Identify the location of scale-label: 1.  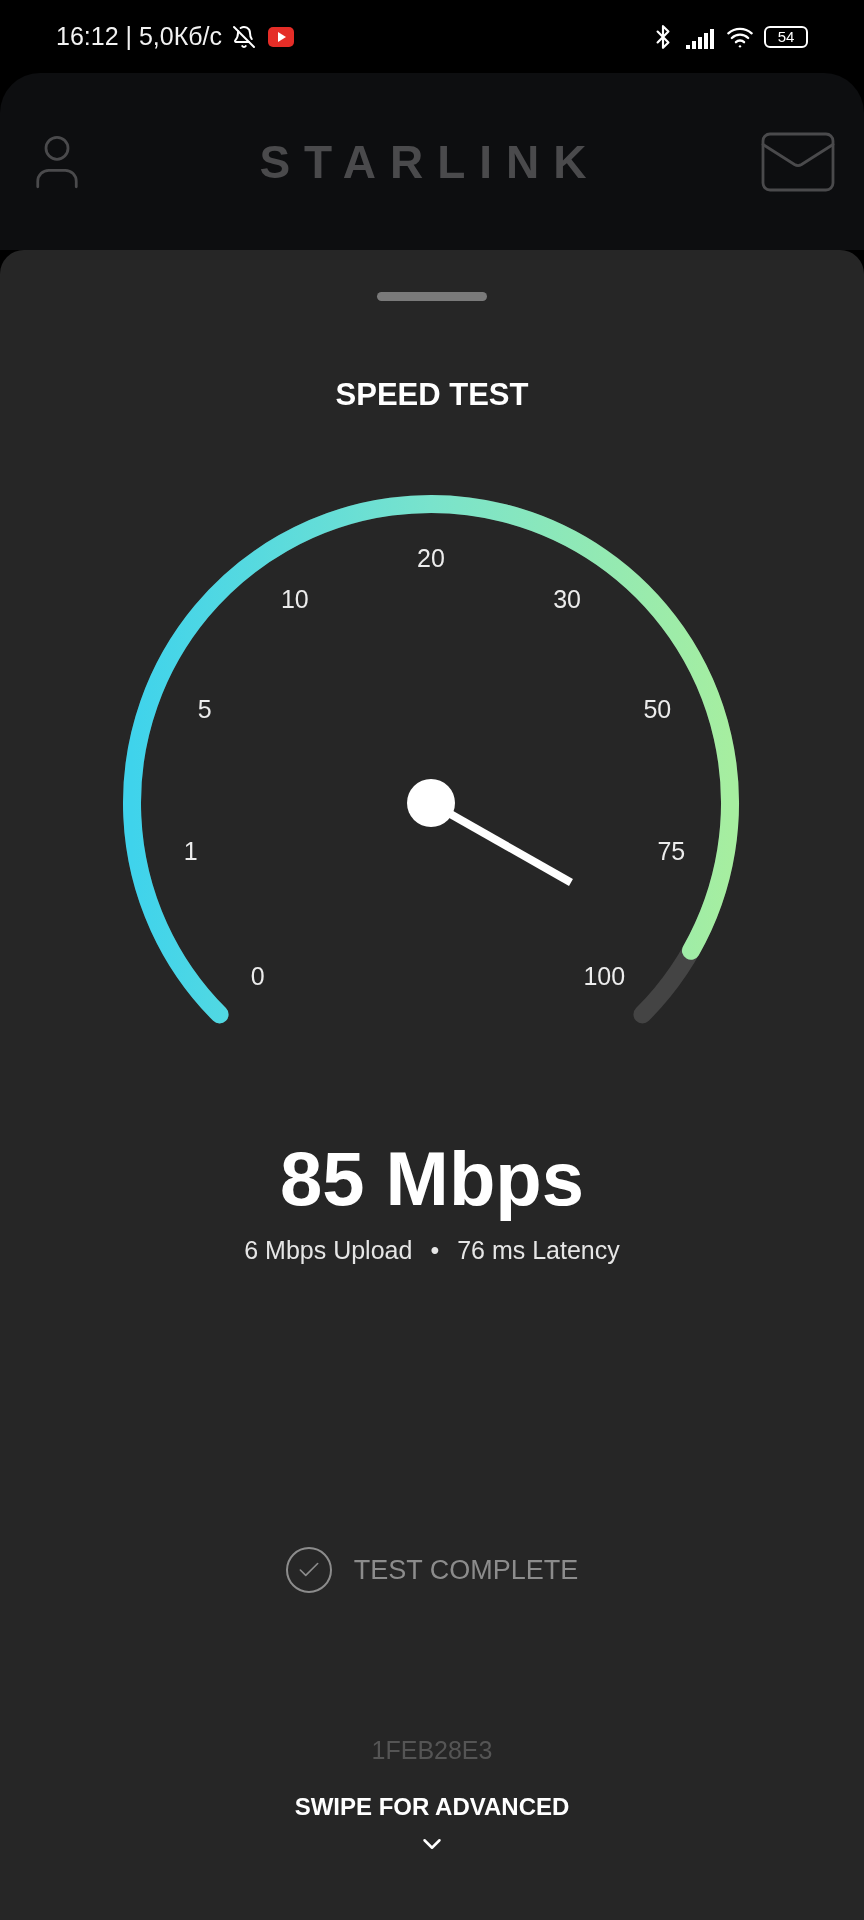
(190, 850).